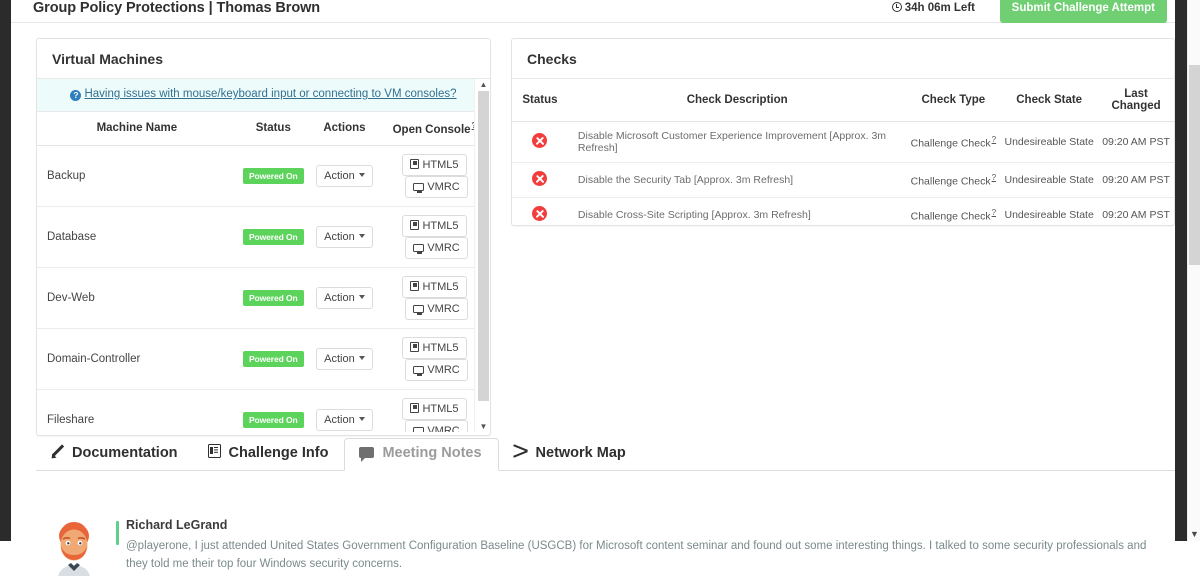 The width and height of the screenshot is (1200, 576). Describe the element at coordinates (1136, 100) in the screenshot. I see `check-col-last-changed: Last Changed` at that location.